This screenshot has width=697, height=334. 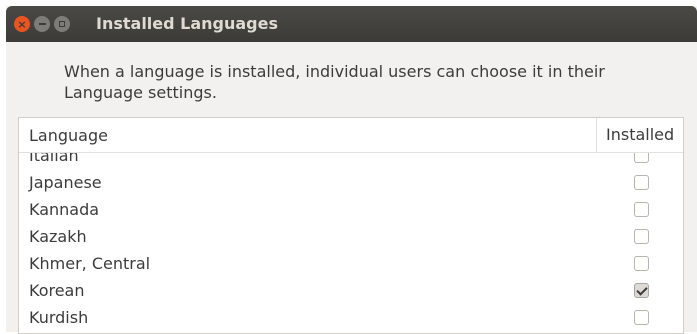 What do you see at coordinates (351, 236) in the screenshot?
I see `list-item: Kazakh` at bounding box center [351, 236].